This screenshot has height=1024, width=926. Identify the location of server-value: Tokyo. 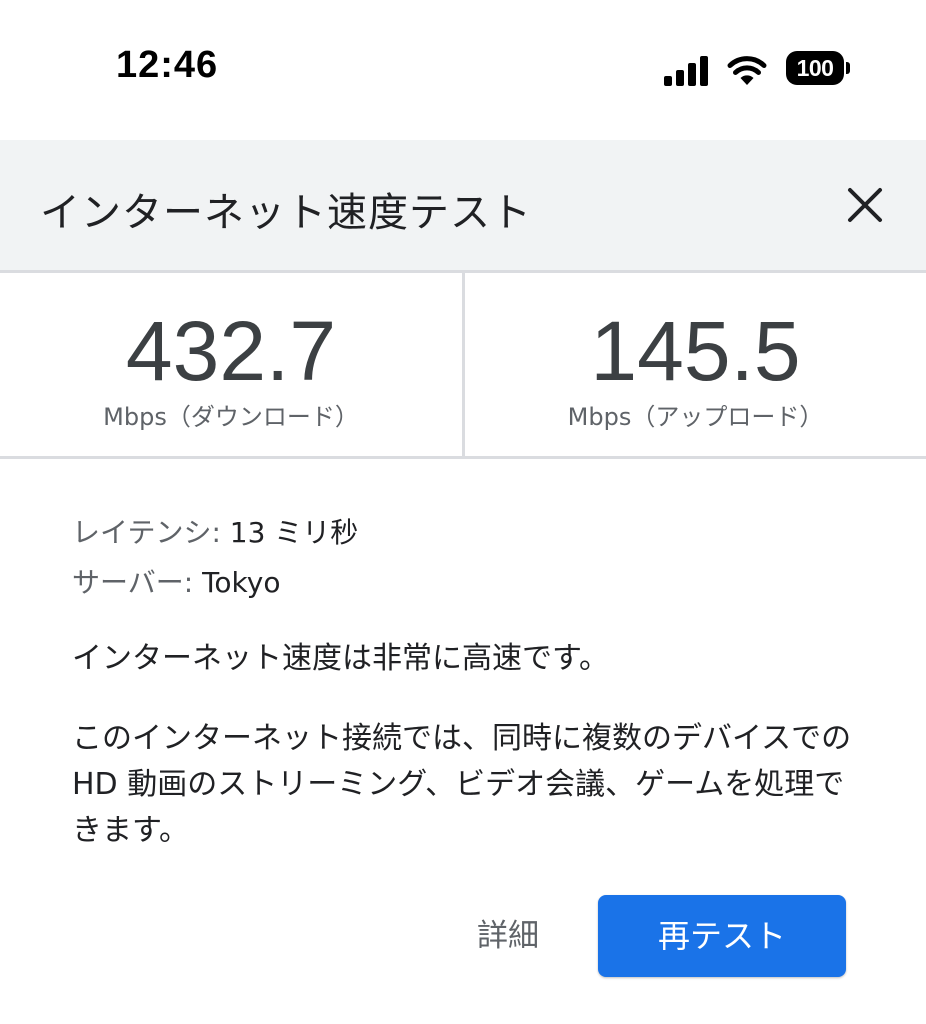
(241, 582).